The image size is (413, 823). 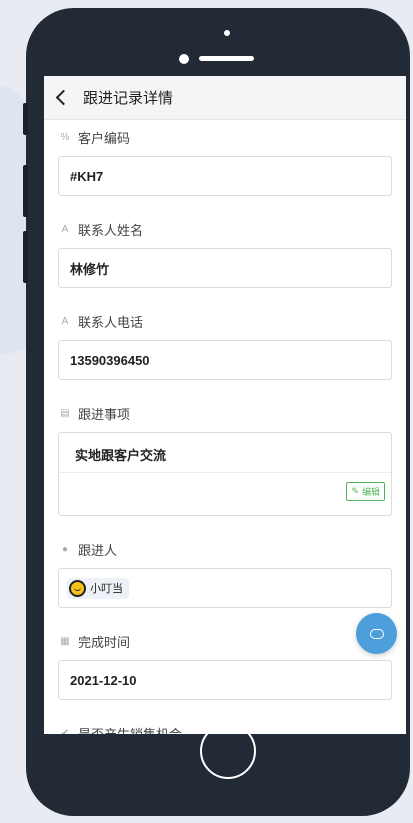 What do you see at coordinates (65, 549) in the screenshot?
I see `person-icon: ●` at bounding box center [65, 549].